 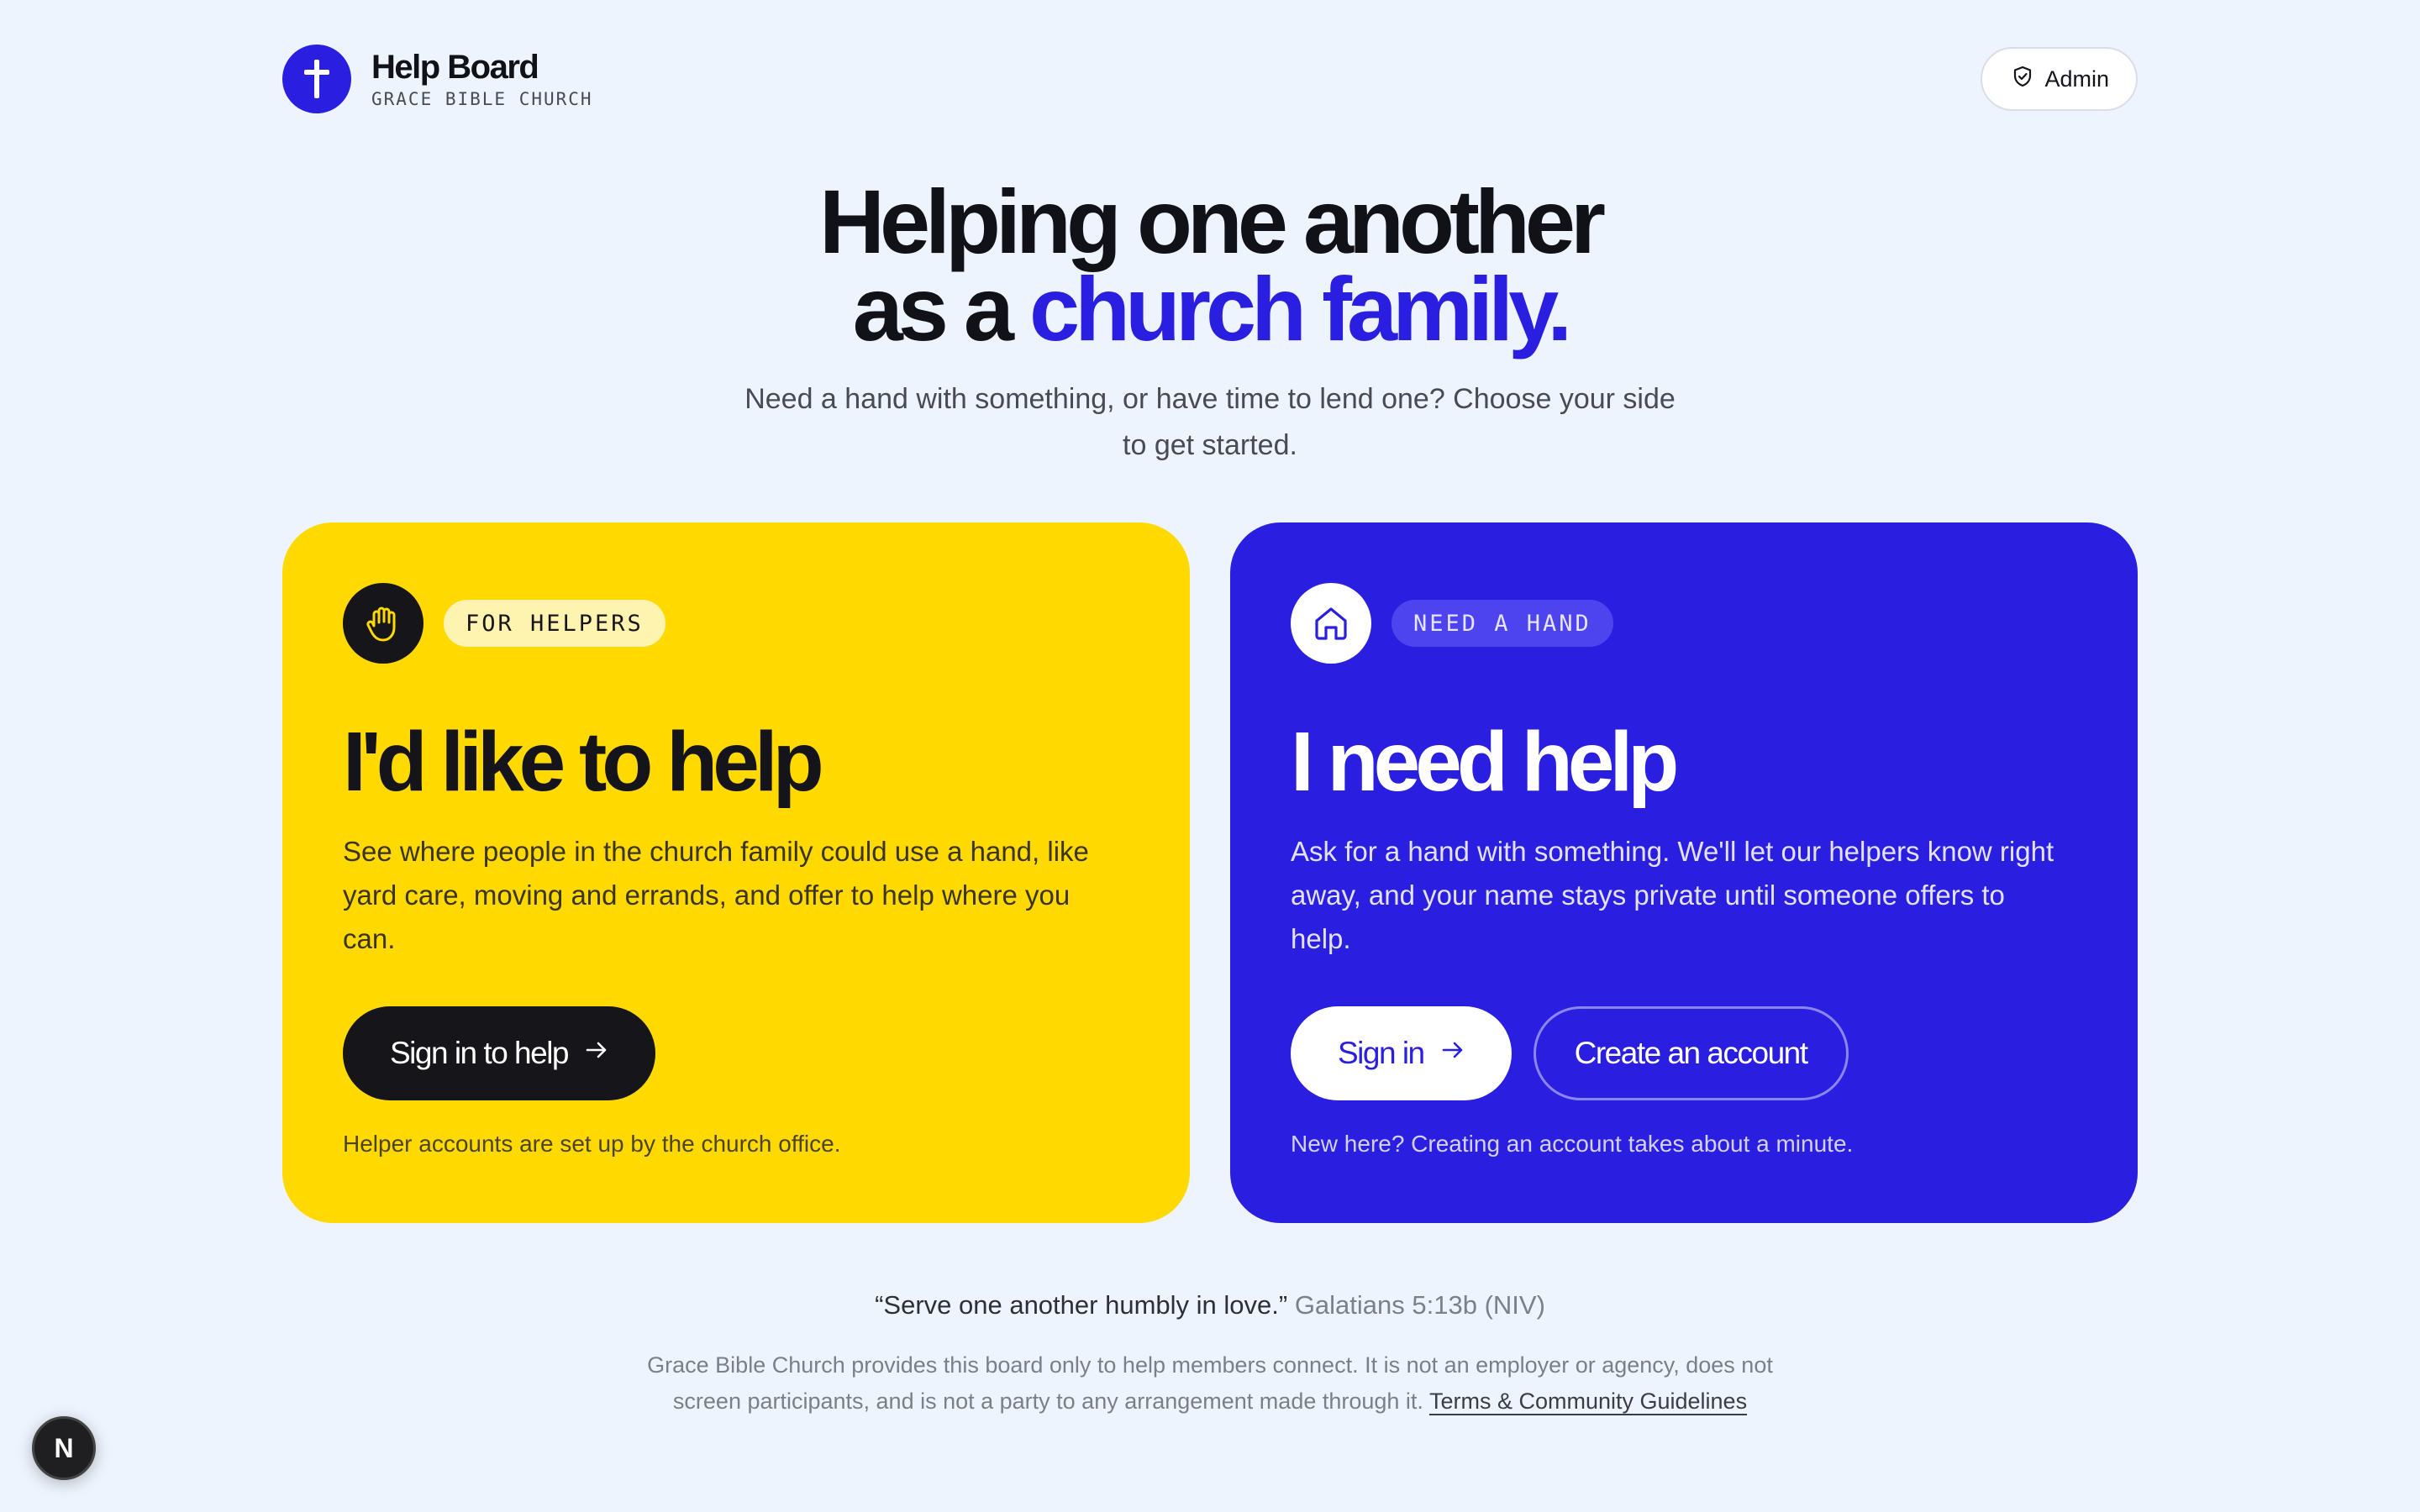 What do you see at coordinates (2076, 79) in the screenshot?
I see `admin-label: Admin` at bounding box center [2076, 79].